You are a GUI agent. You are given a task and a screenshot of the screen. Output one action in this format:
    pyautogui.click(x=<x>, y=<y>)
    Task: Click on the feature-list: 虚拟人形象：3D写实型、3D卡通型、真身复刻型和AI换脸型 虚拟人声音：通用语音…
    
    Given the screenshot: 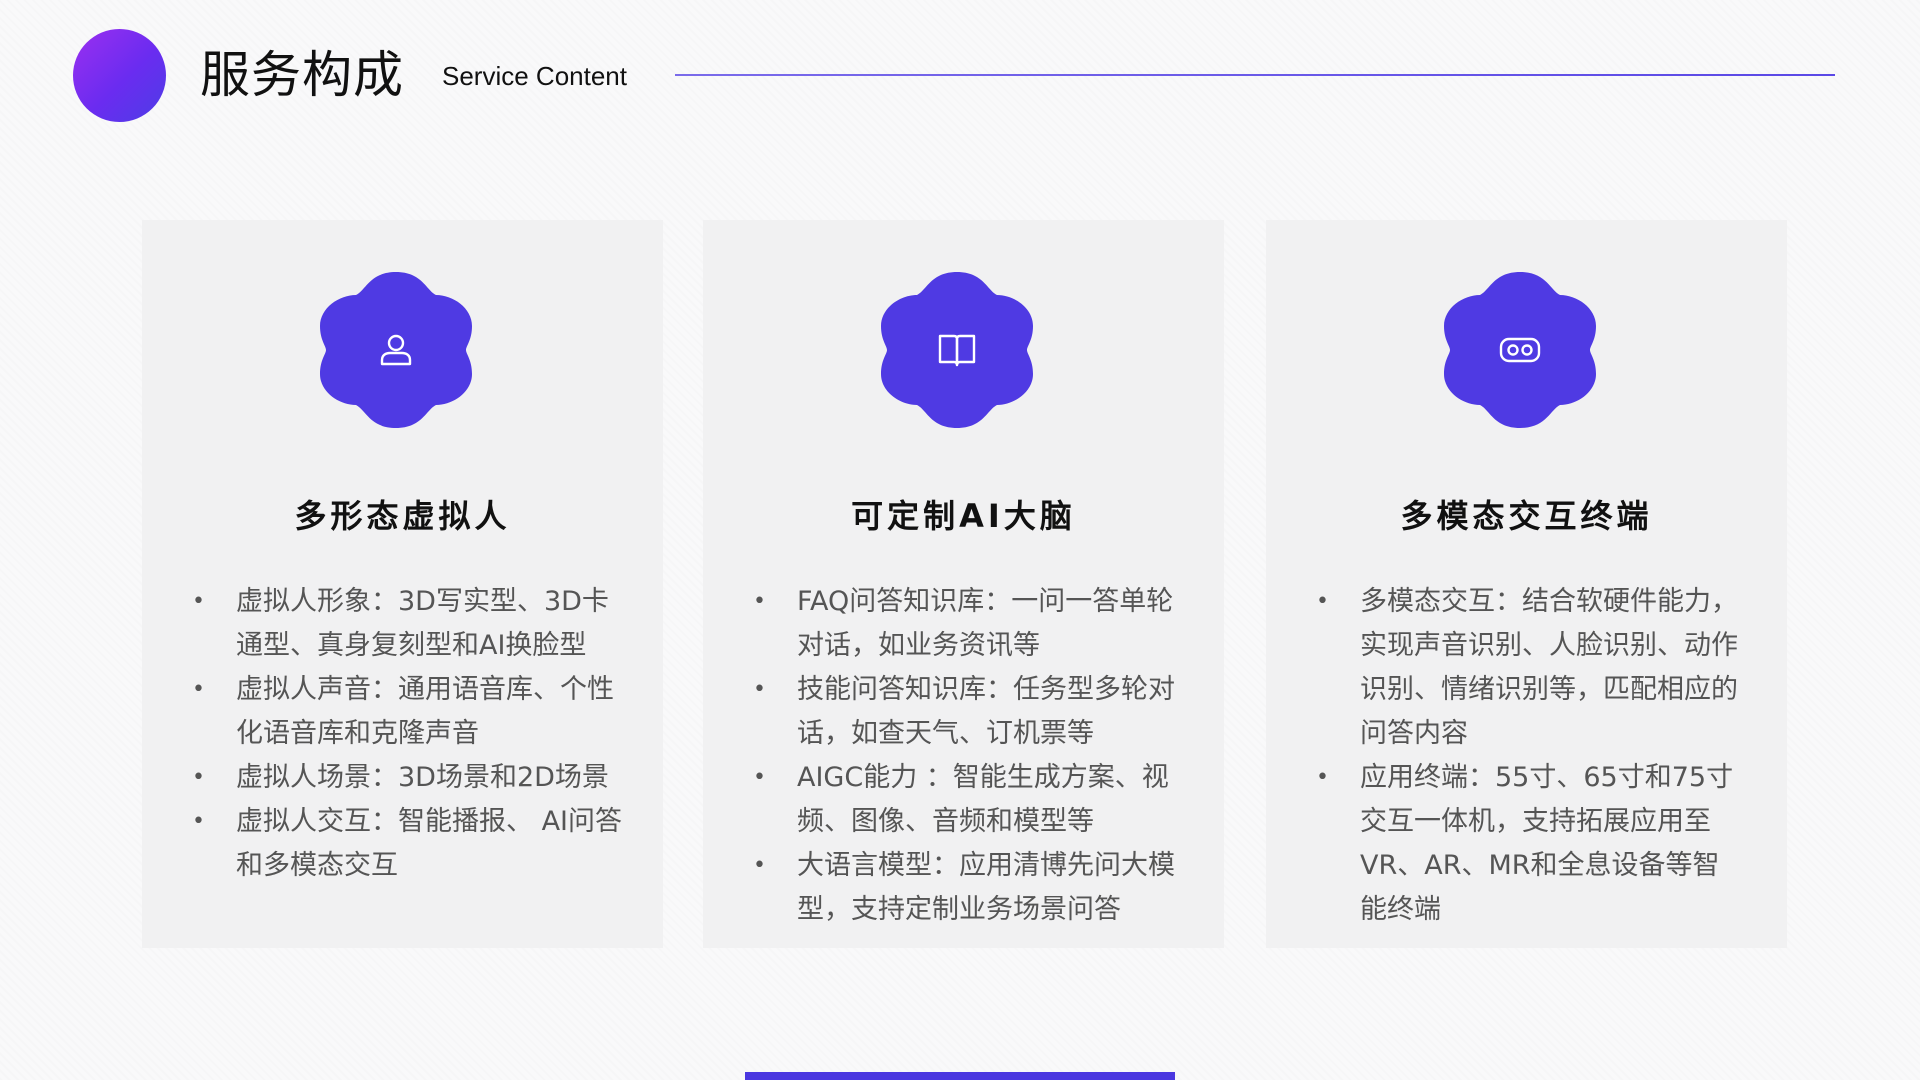 What is the action you would take?
    pyautogui.click(x=407, y=734)
    